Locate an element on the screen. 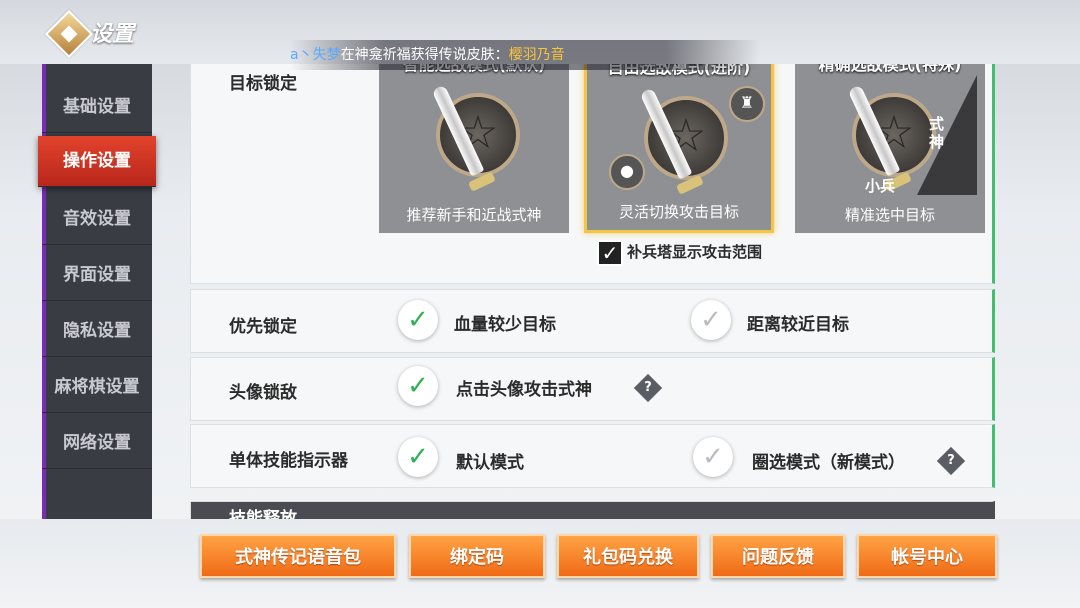 Image resolution: width=1080 pixels, height=608 pixels. skill-release-label: 技能释放 is located at coordinates (263, 514).